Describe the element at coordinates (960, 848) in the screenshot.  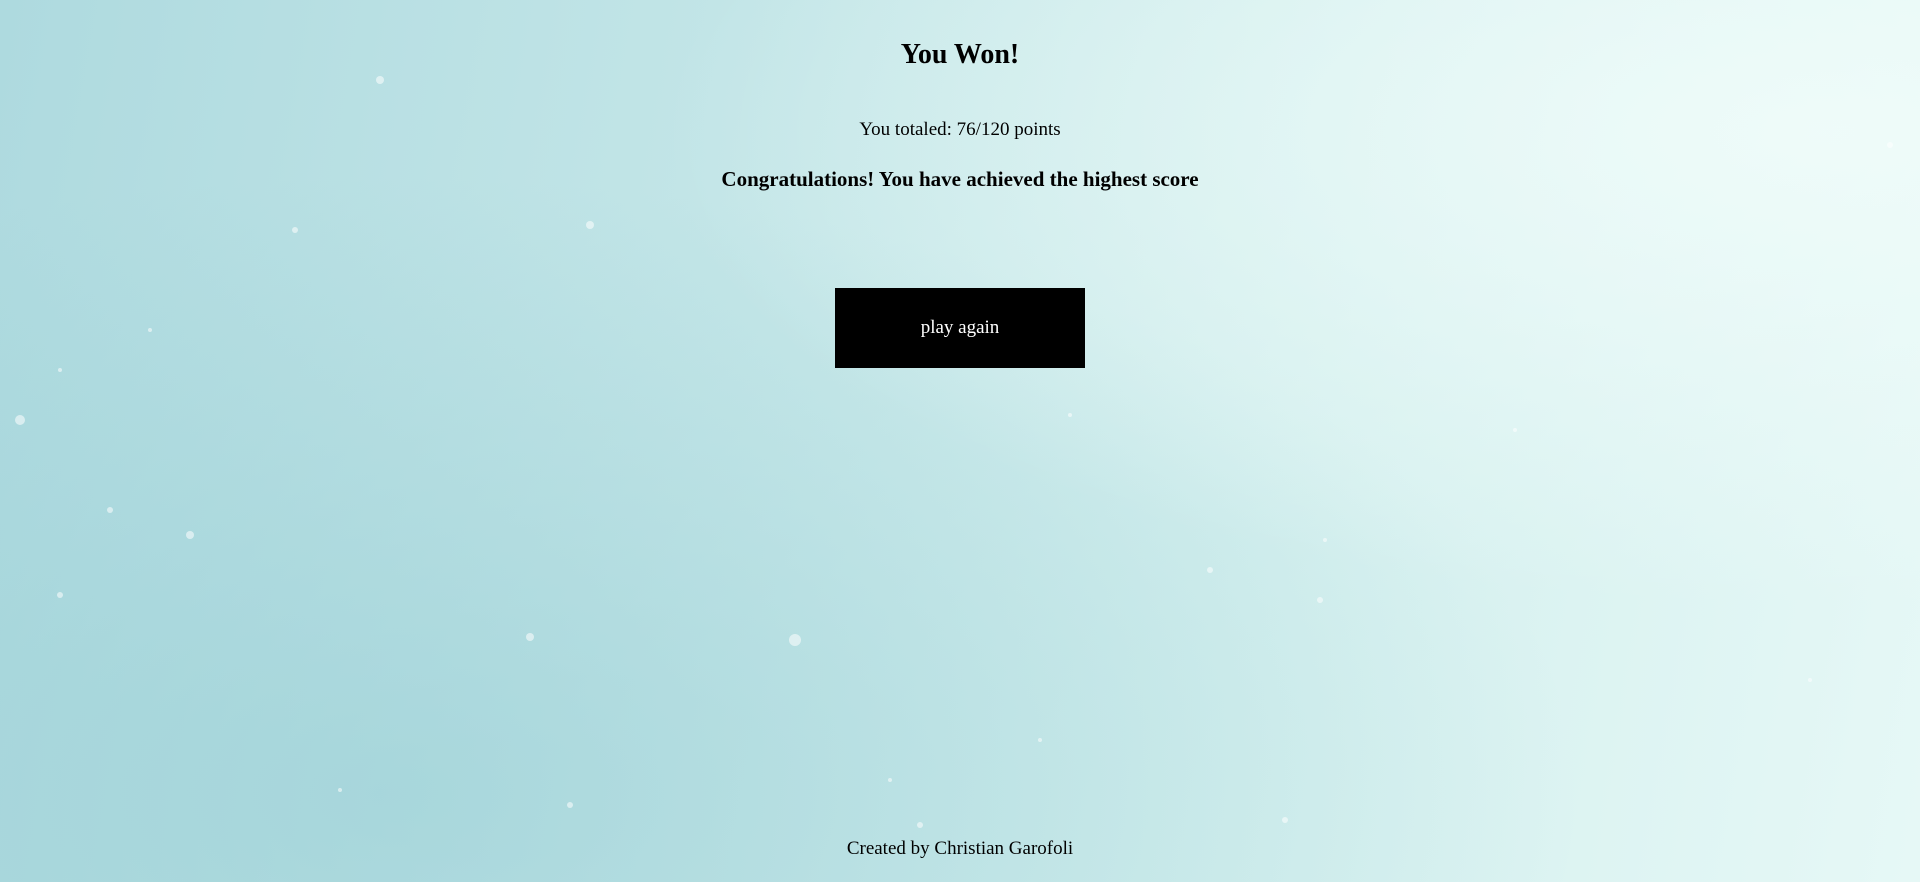
I see `footer-credit: Created by Christian Garofoli` at that location.